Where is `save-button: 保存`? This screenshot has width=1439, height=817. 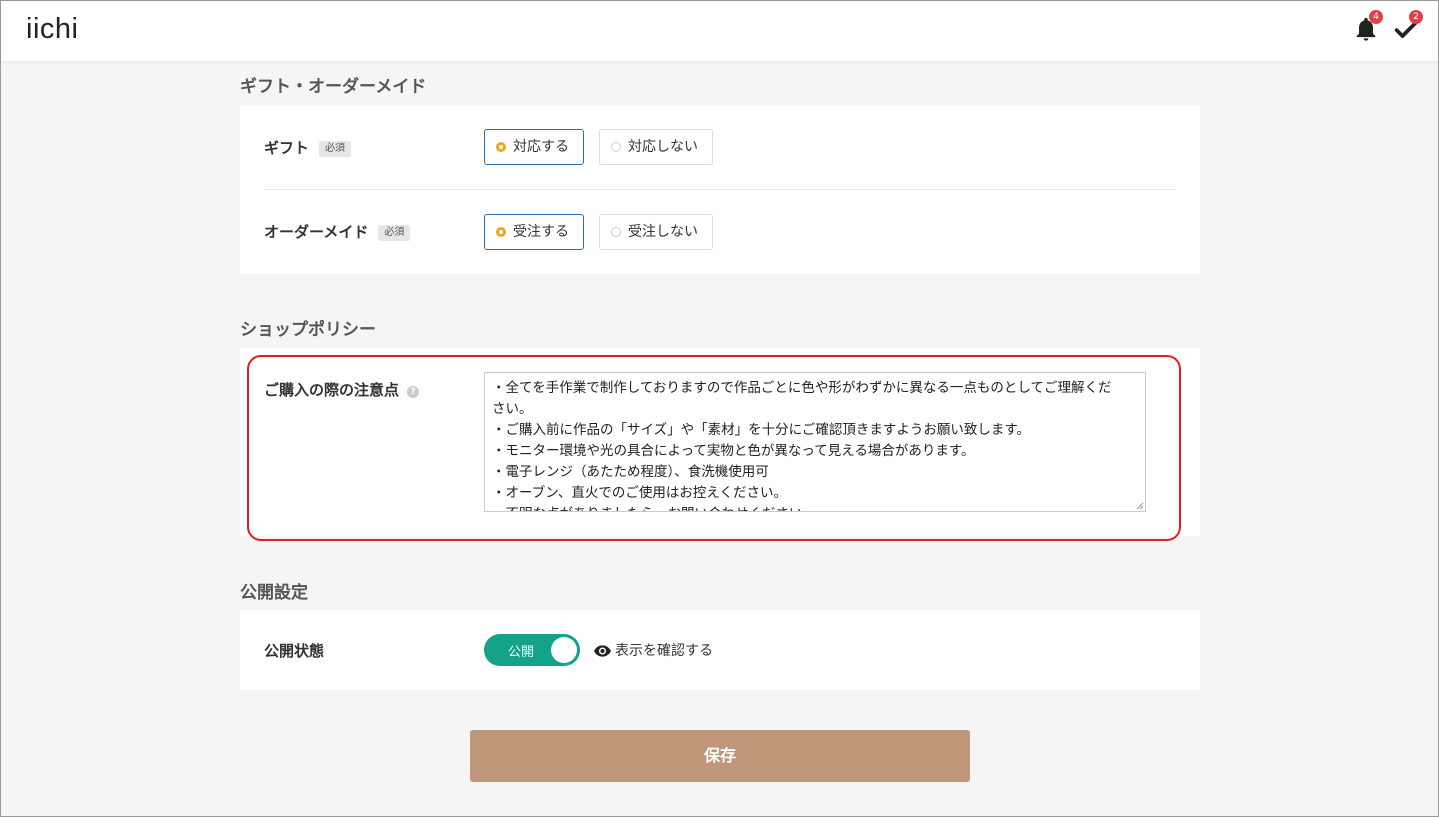
save-button: 保存 is located at coordinates (720, 756).